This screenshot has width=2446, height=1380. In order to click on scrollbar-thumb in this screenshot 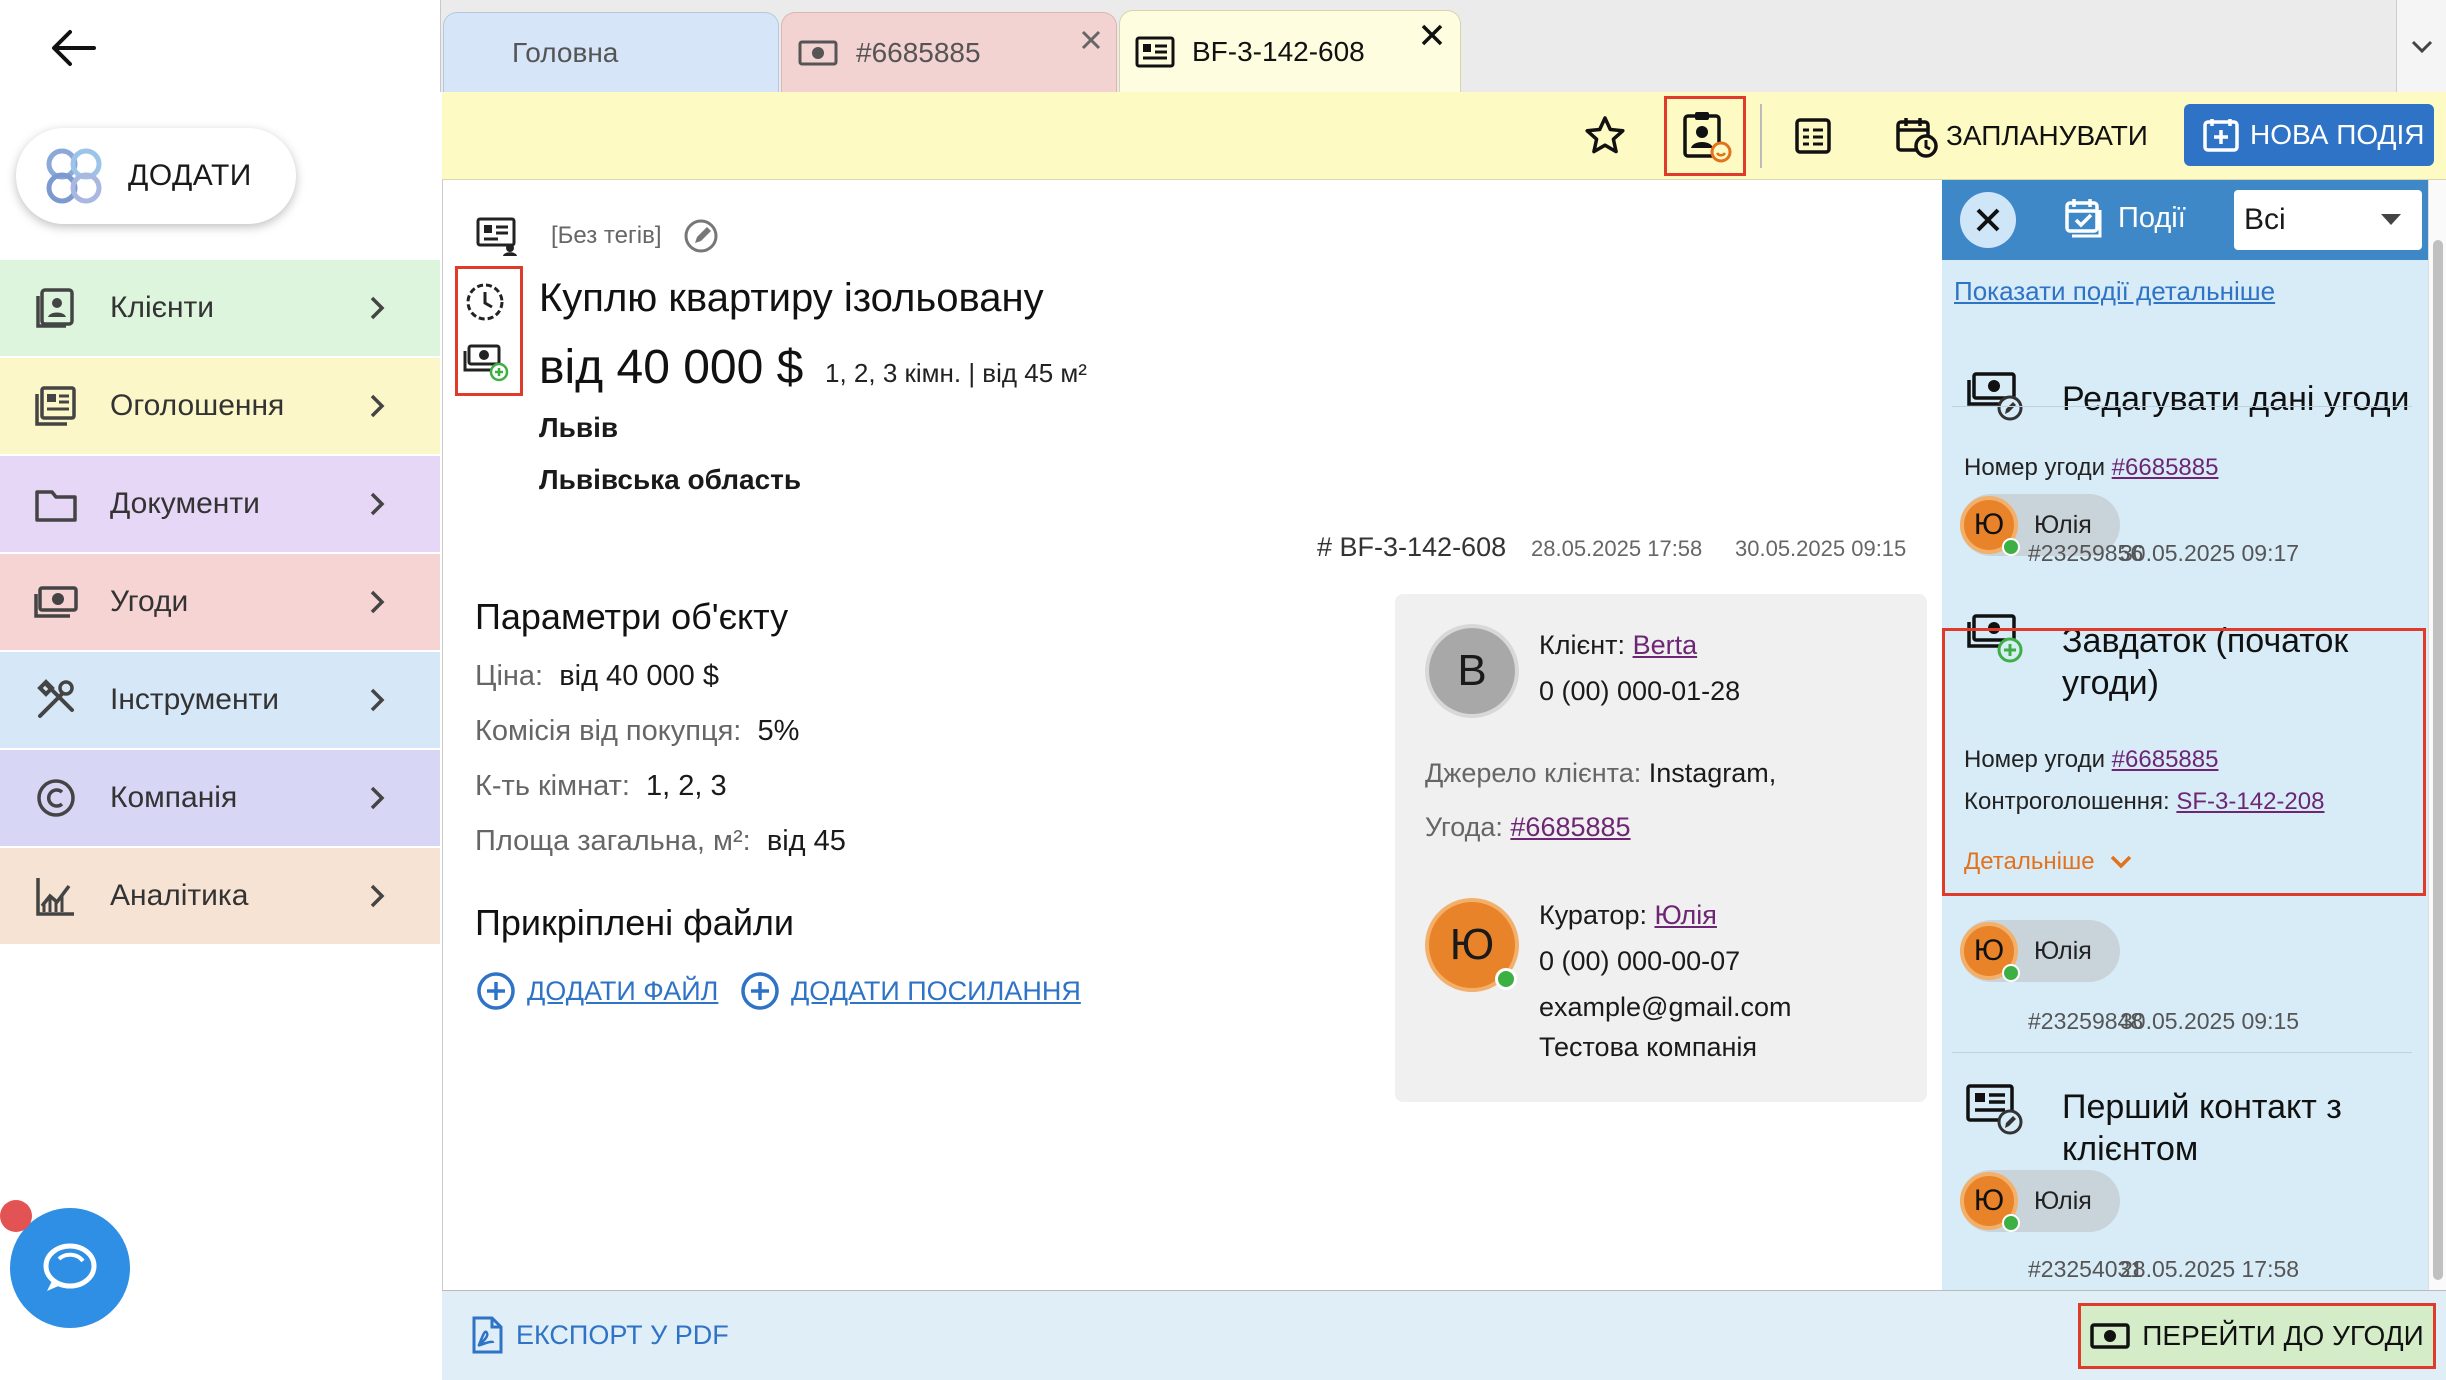, I will do `click(2438, 760)`.